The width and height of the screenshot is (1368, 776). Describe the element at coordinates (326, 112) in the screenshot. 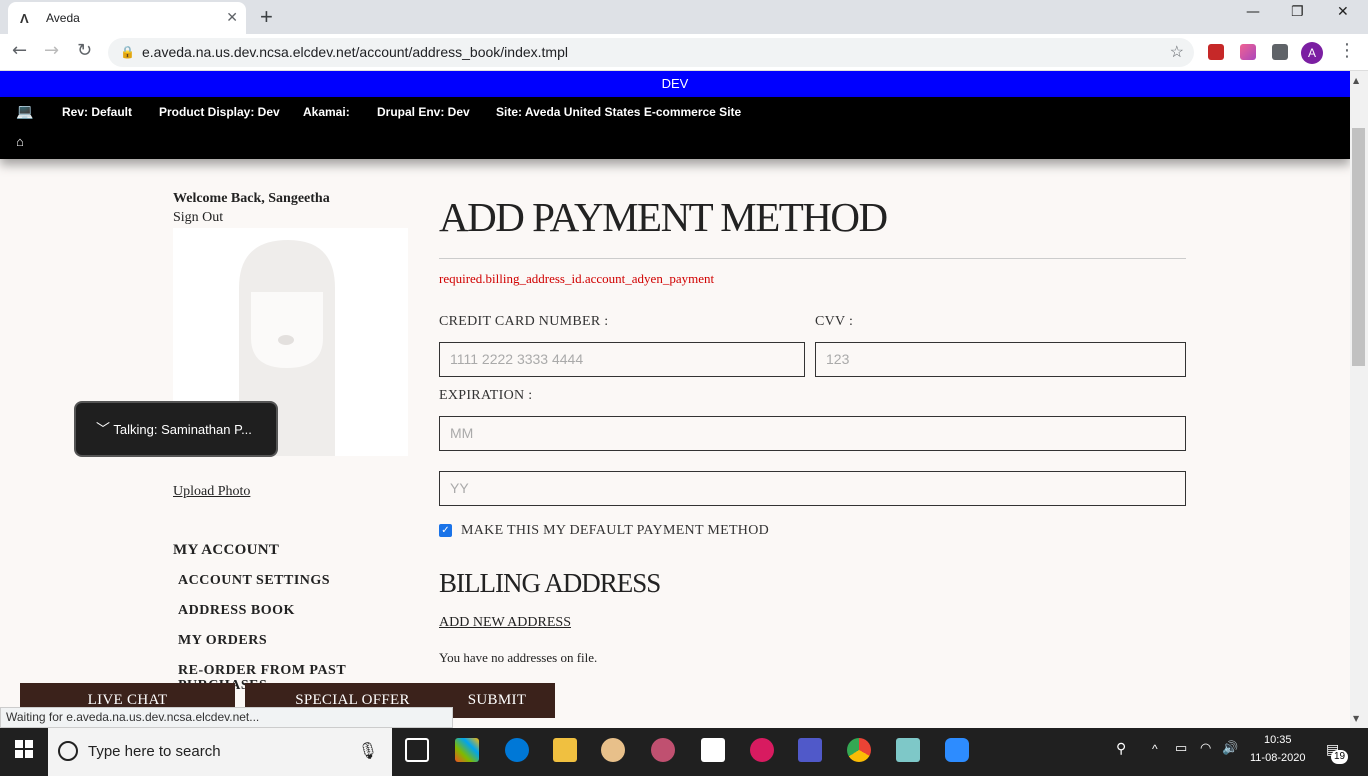

I see `akamai-info: Akamai:` at that location.